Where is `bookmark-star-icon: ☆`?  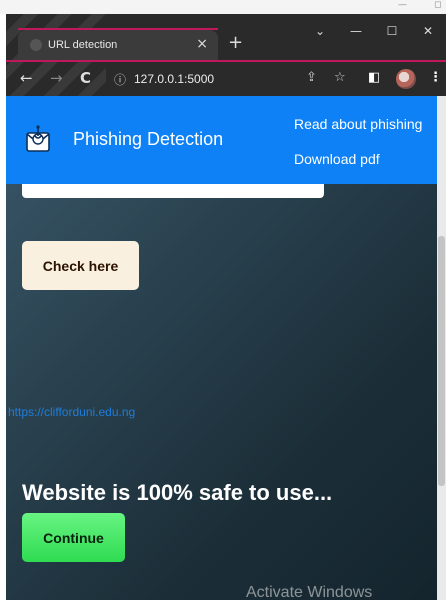 bookmark-star-icon: ☆ is located at coordinates (340, 77).